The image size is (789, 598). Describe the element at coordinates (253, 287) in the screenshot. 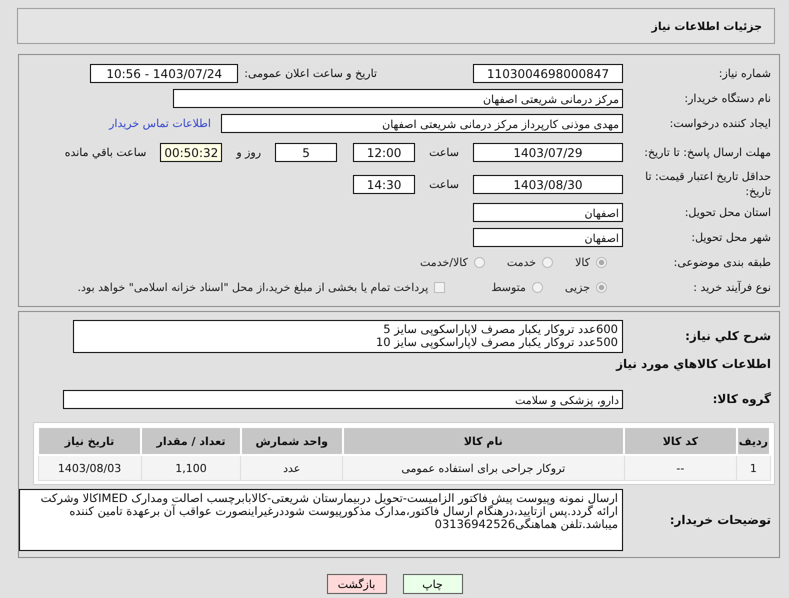

I see `checkbox-label: پرداخت تمام یا بخشی از مبلغ خرید،از محل "اسناد خزانه اسلامی" خواهد بود.` at that location.